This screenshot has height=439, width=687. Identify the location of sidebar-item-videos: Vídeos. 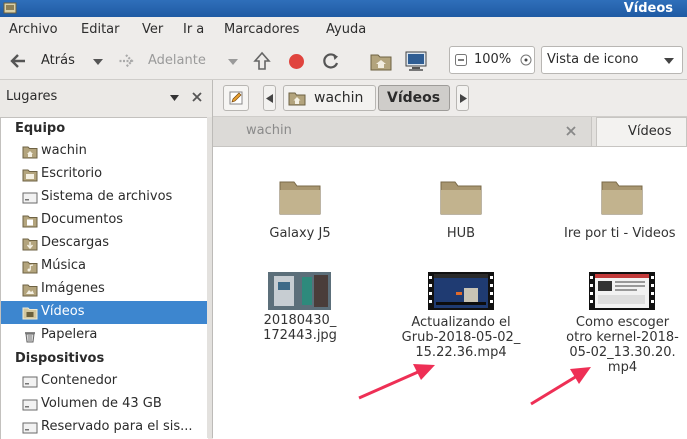
(104, 312).